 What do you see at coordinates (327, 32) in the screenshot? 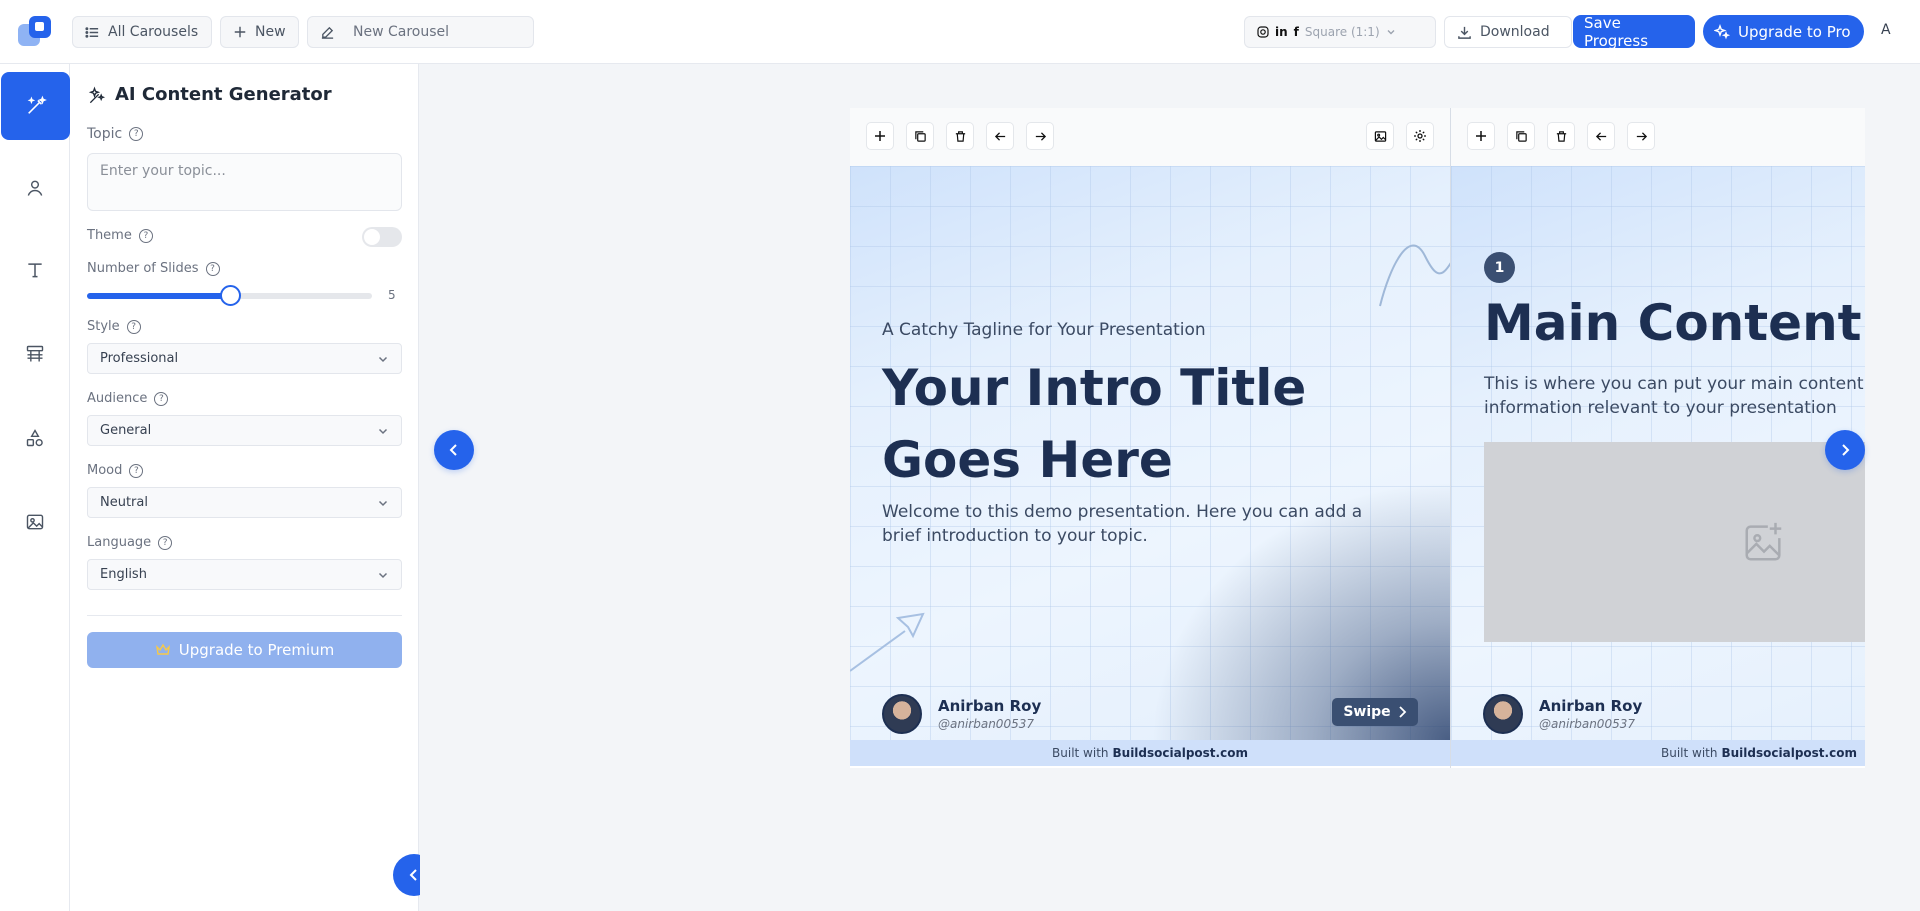
I see `edit-icon` at bounding box center [327, 32].